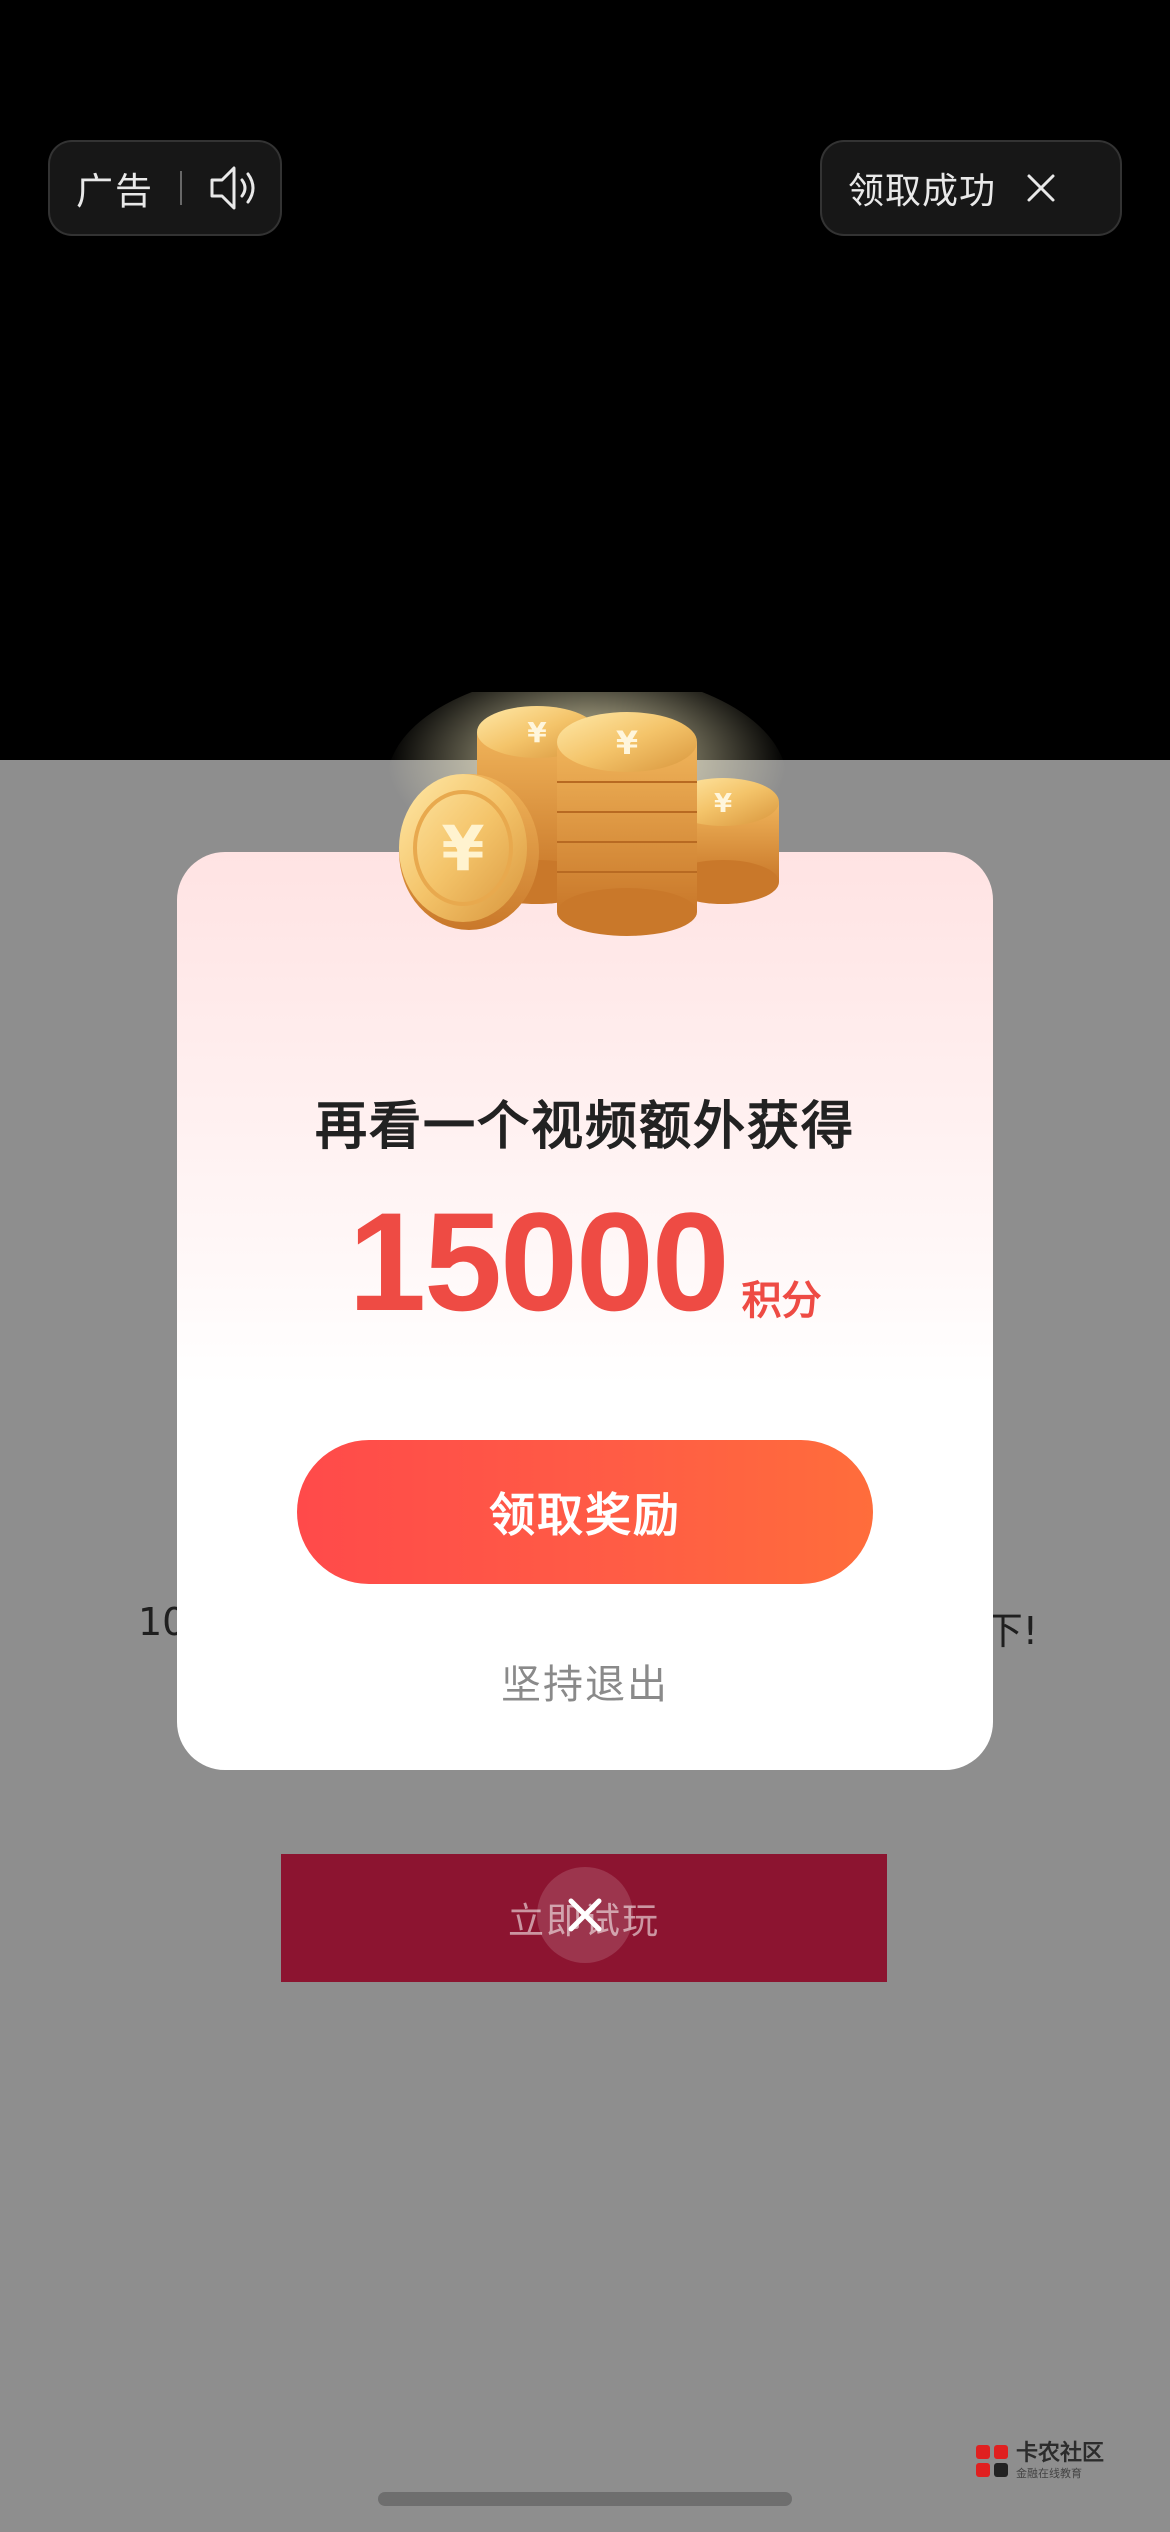  I want to click on home-indicator, so click(585, 2499).